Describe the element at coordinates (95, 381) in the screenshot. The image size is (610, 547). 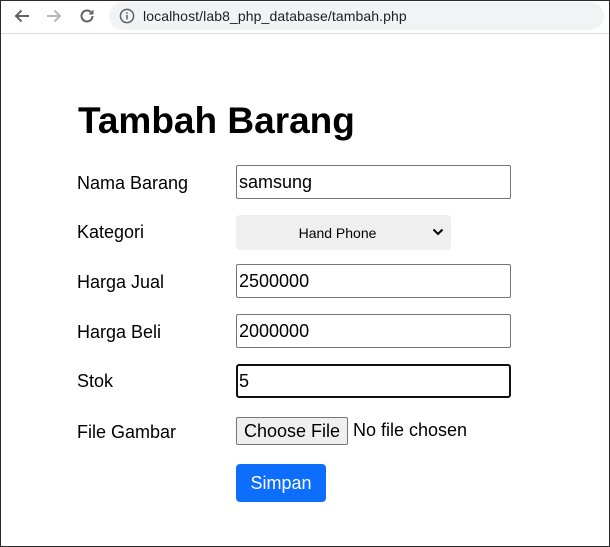
I see `stok-label: Stok` at that location.